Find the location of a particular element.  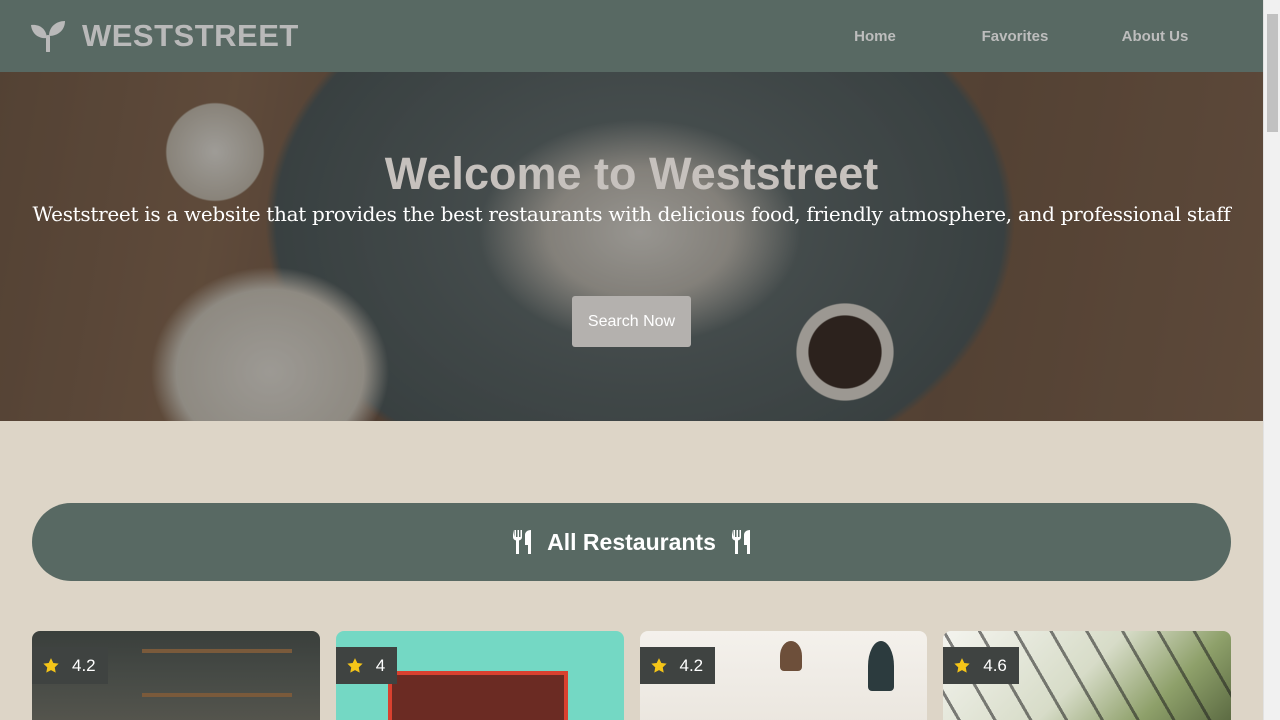

main-nav: Home Favorites About Us is located at coordinates (1015, 36).